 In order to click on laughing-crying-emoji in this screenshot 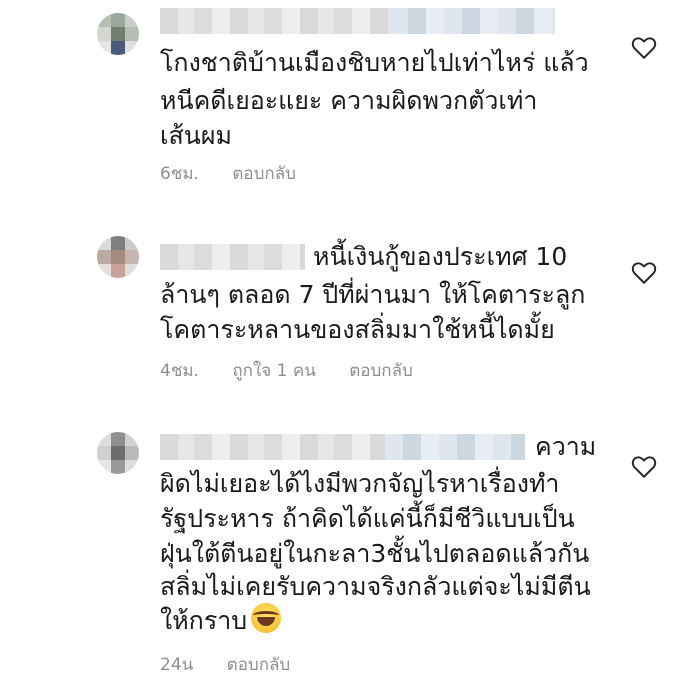, I will do `click(266, 618)`.